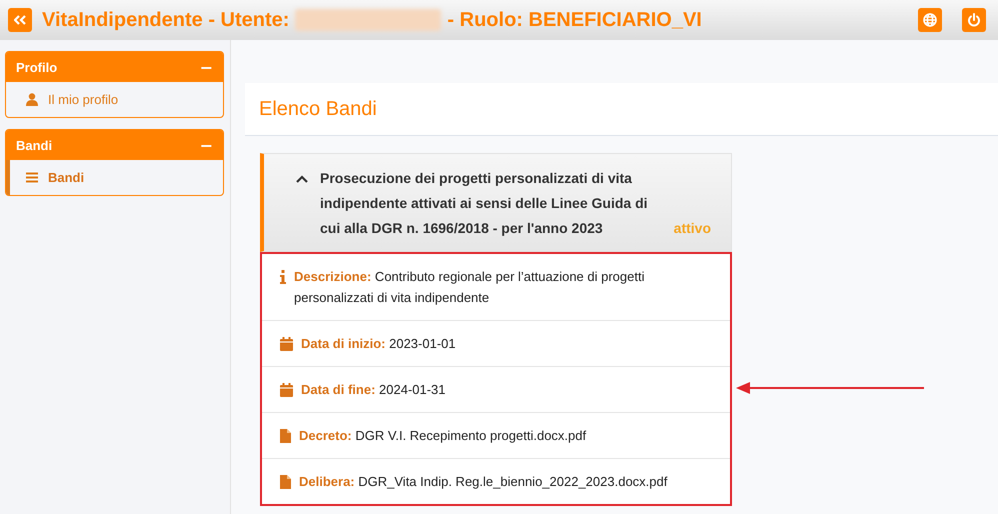  Describe the element at coordinates (114, 99) in the screenshot. I see `sidebar-item: Il mio profilo` at that location.